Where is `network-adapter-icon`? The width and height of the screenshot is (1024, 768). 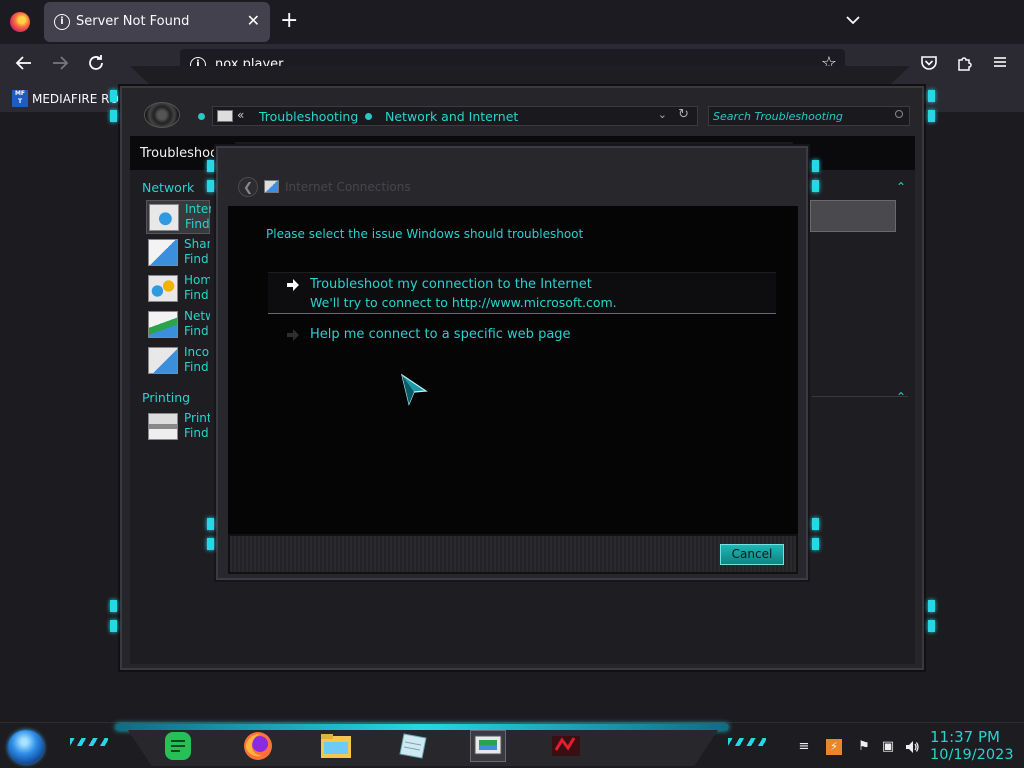
network-adapter-icon is located at coordinates (163, 324).